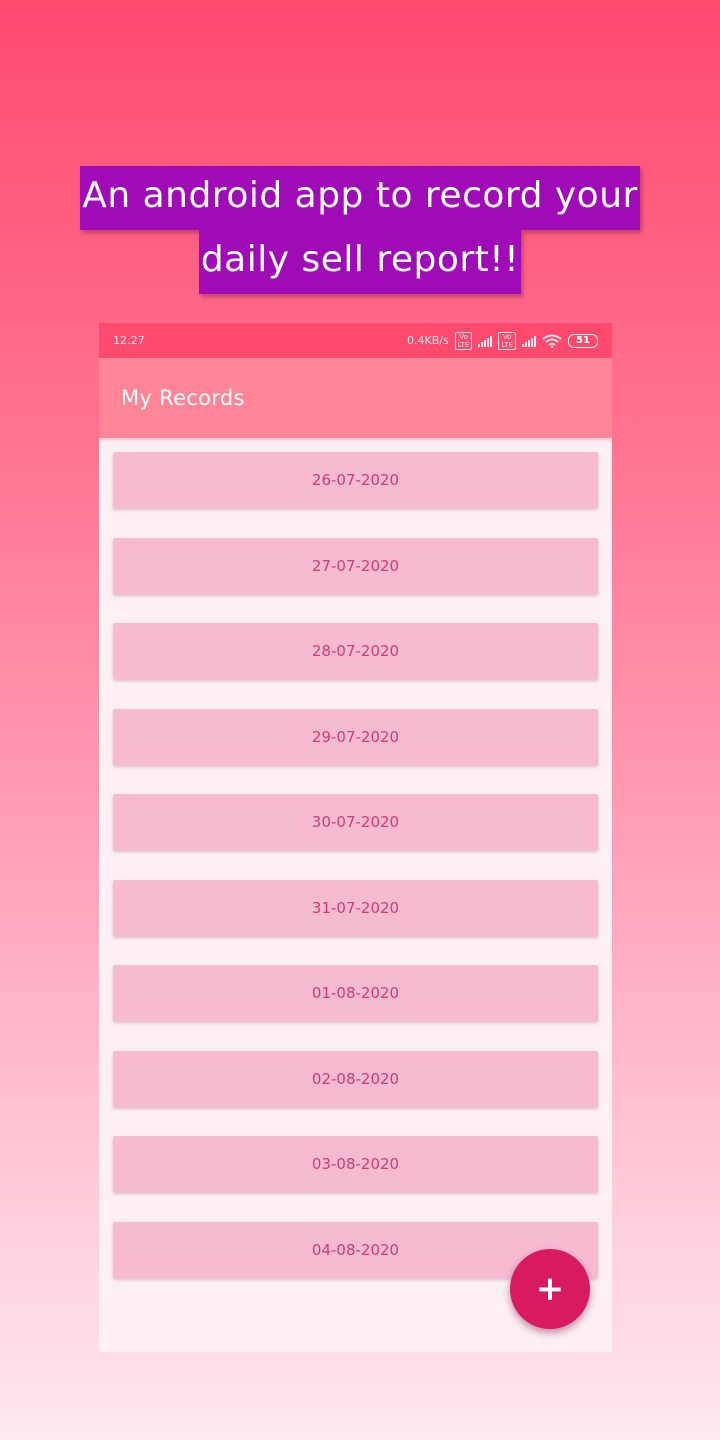  I want to click on record-item: 29-07-2020, so click(355, 736).